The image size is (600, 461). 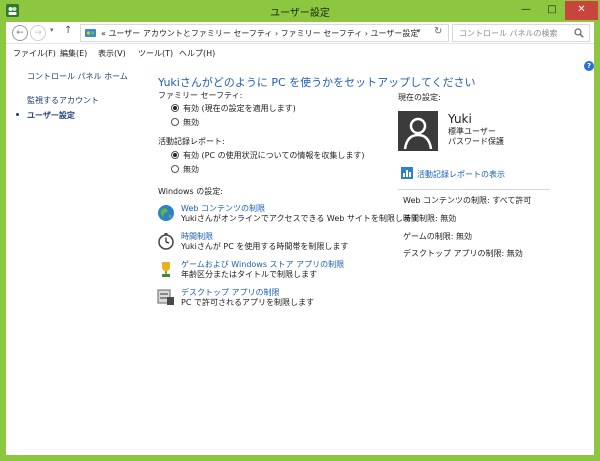 I want to click on user-avatar, so click(x=418, y=131).